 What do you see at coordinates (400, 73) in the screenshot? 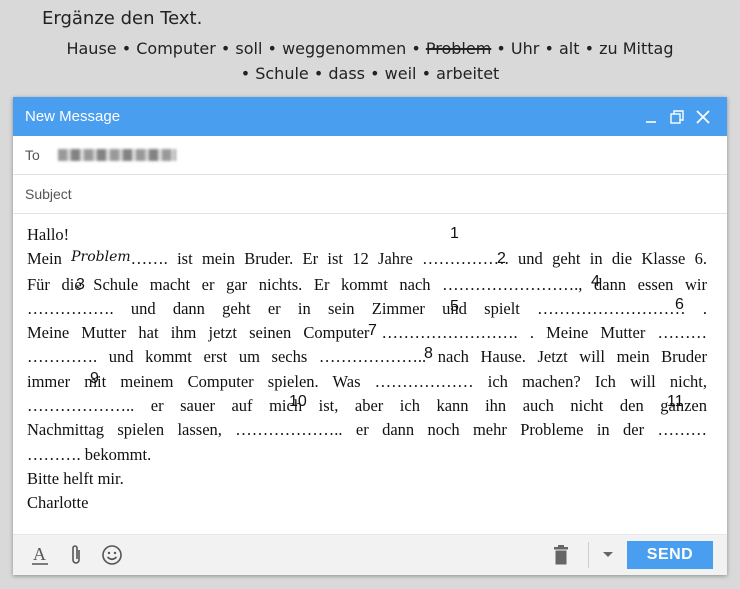
I see `word: weil` at bounding box center [400, 73].